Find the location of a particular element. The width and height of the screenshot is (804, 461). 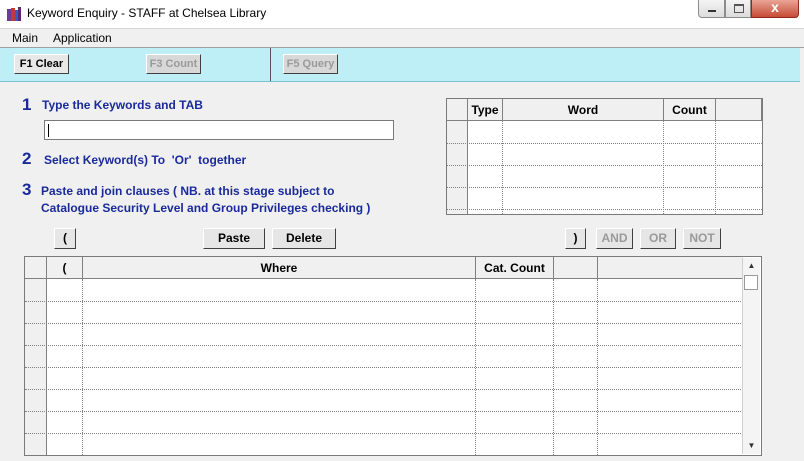

count-button: F3 Count is located at coordinates (173, 64).